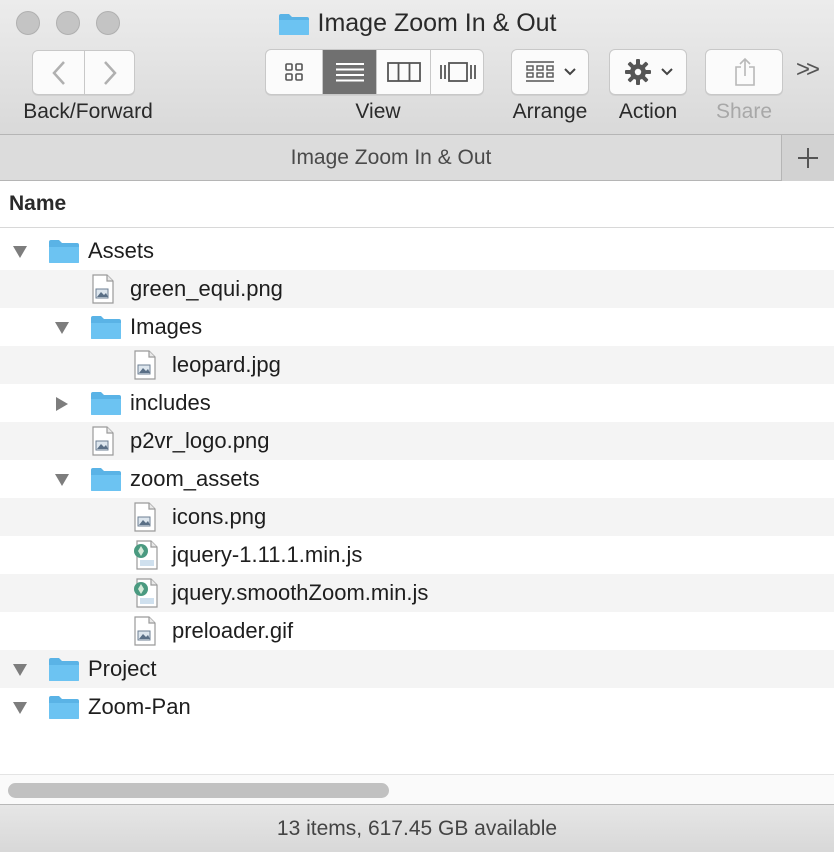 The image size is (834, 852). I want to click on forward-button, so click(109, 72).